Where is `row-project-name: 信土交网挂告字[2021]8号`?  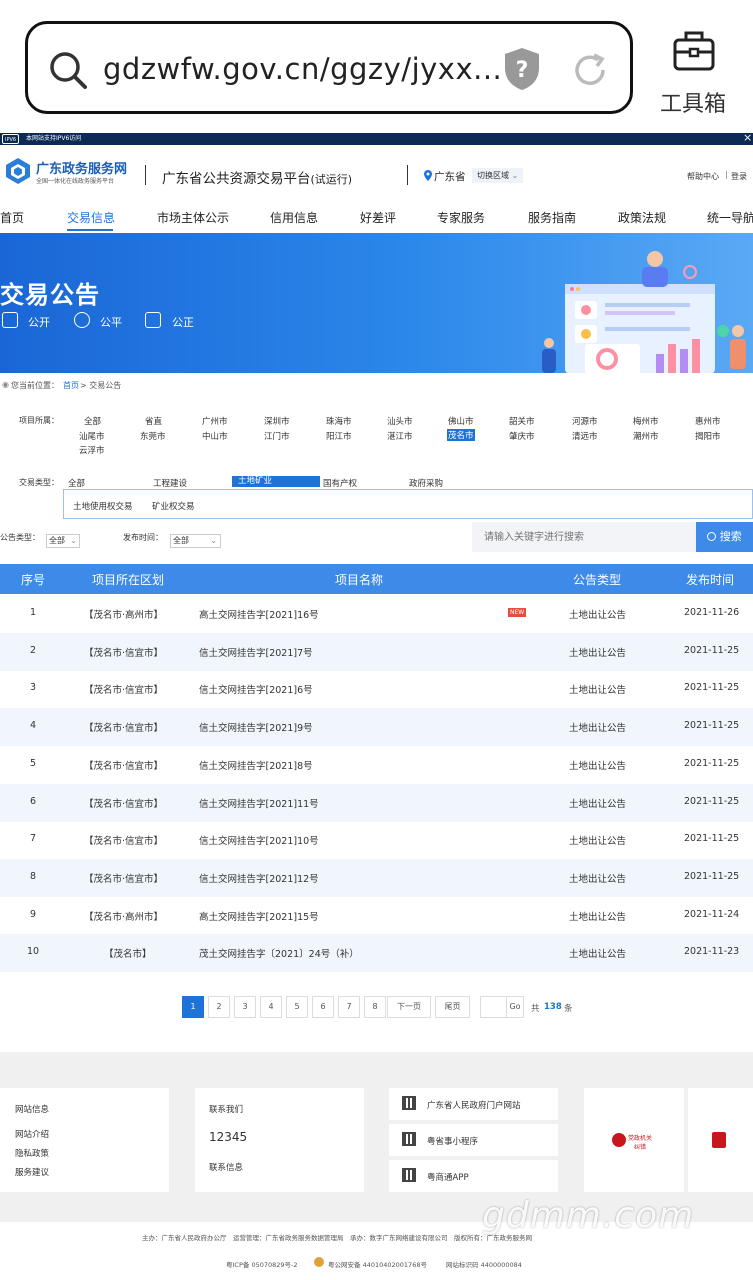 row-project-name: 信土交网挂告字[2021]8号 is located at coordinates (256, 765).